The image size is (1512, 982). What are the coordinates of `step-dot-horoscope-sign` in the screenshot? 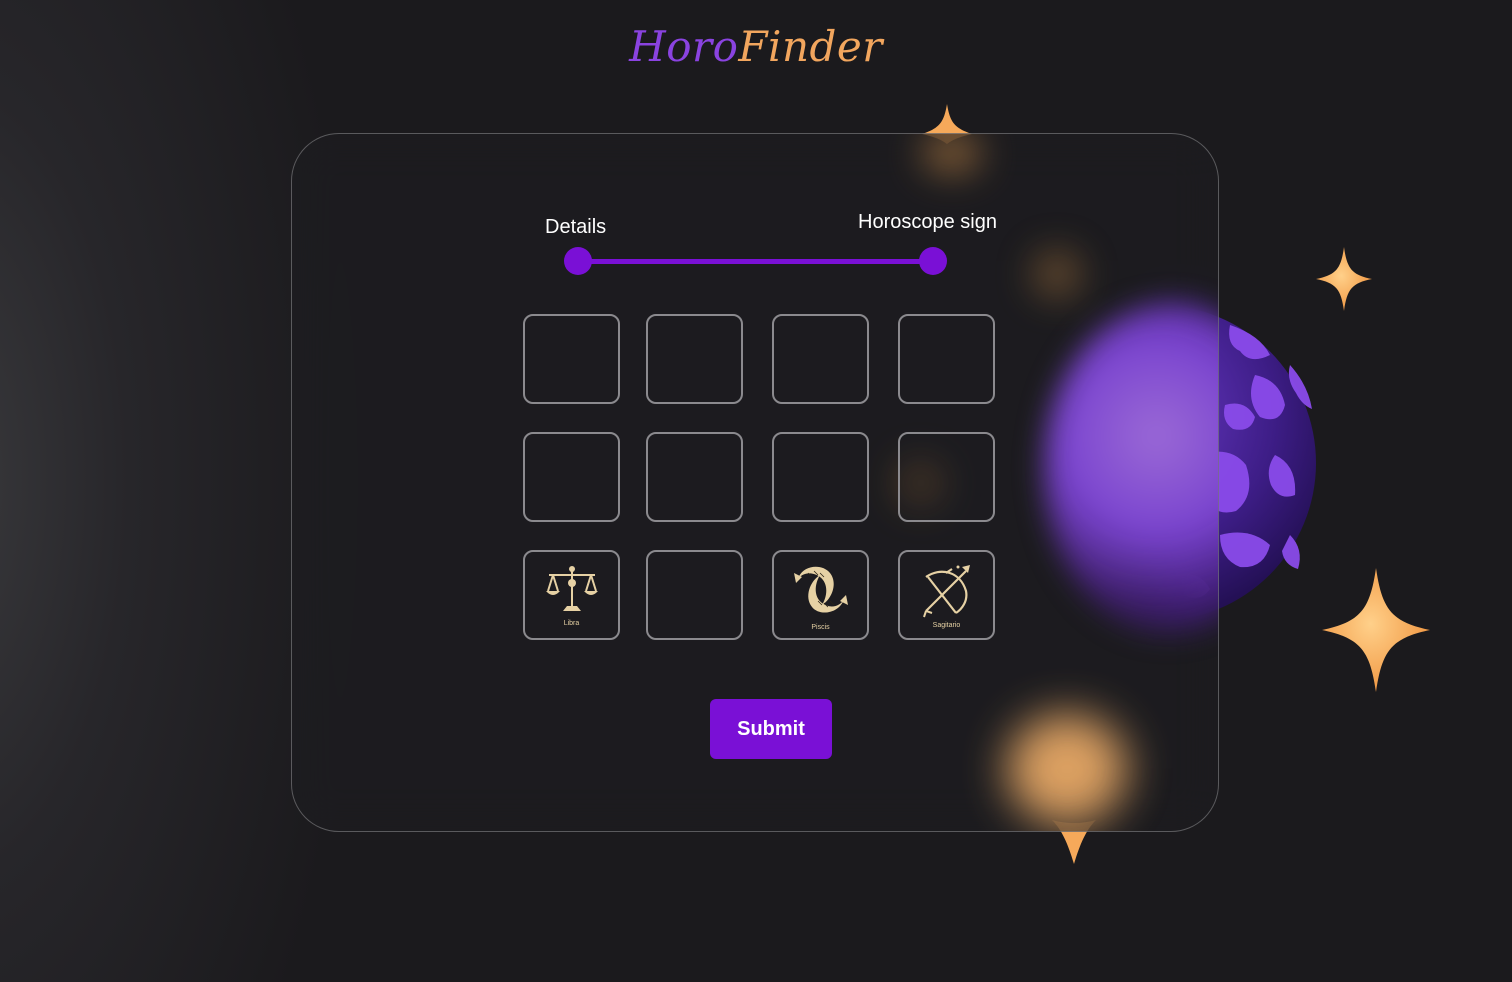 It's located at (933, 261).